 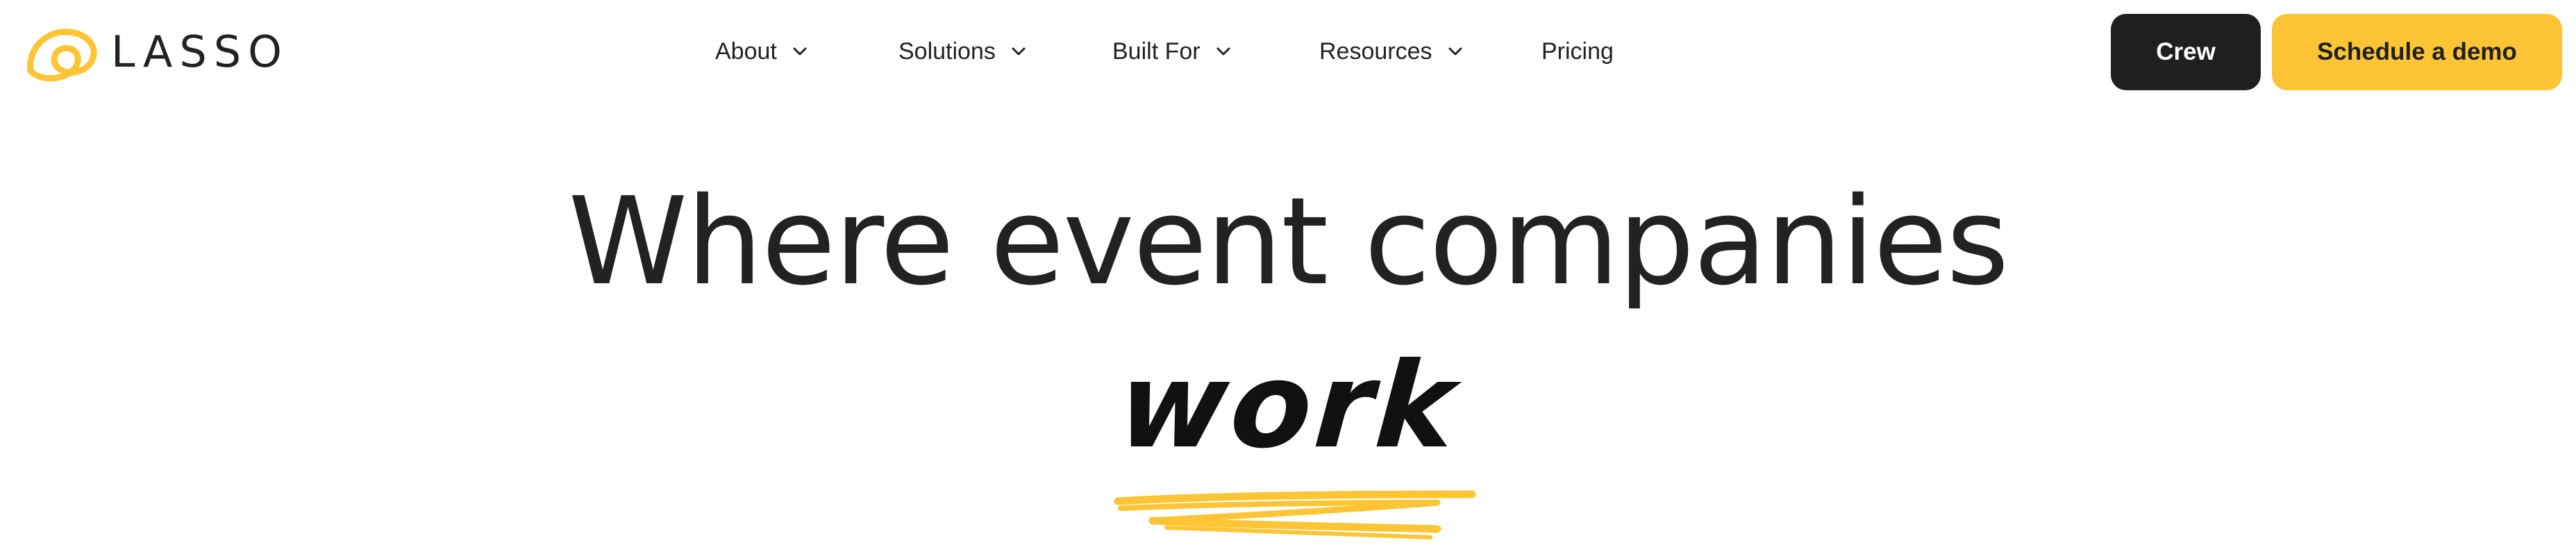 I want to click on hero-title: Where event companies, so click(x=1288, y=241).